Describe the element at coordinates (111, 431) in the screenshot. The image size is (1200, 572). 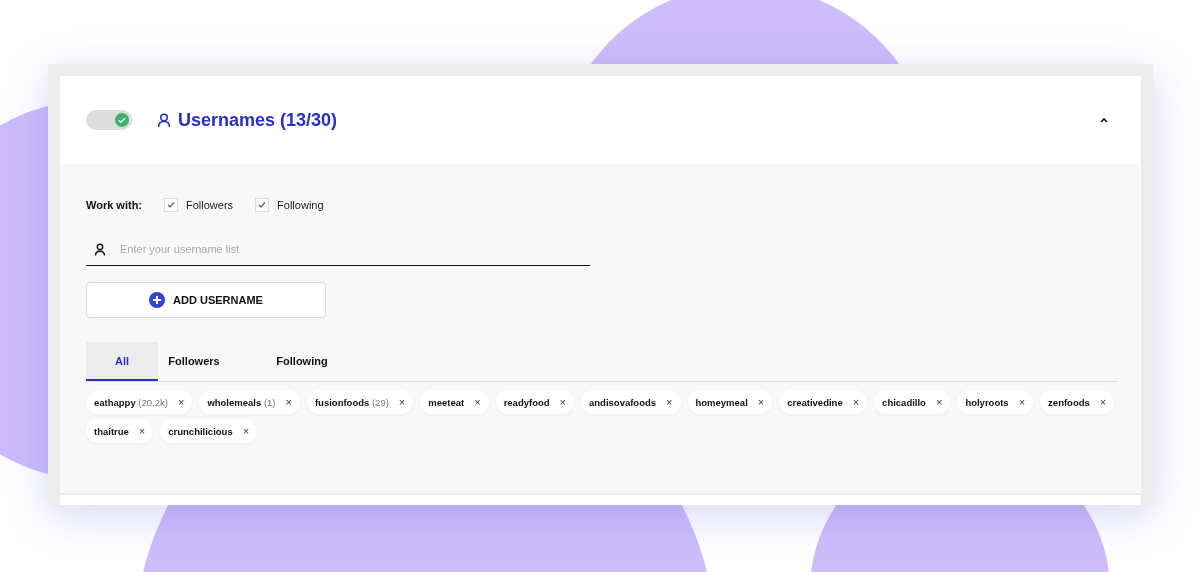
I see `chip-label: thaitrue` at that location.